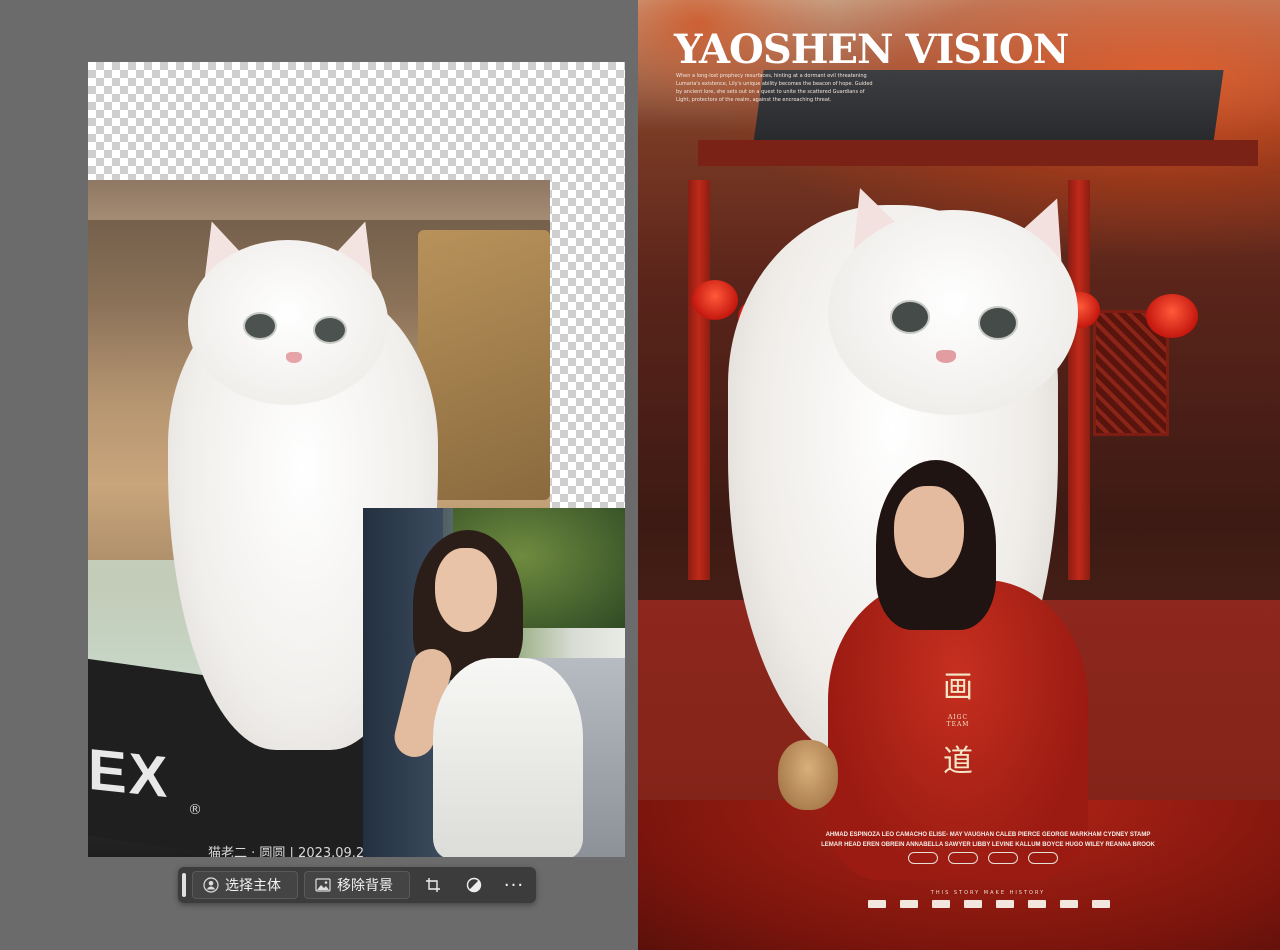  Describe the element at coordinates (330, 330) in the screenshot. I see `cat-eye-right` at that location.